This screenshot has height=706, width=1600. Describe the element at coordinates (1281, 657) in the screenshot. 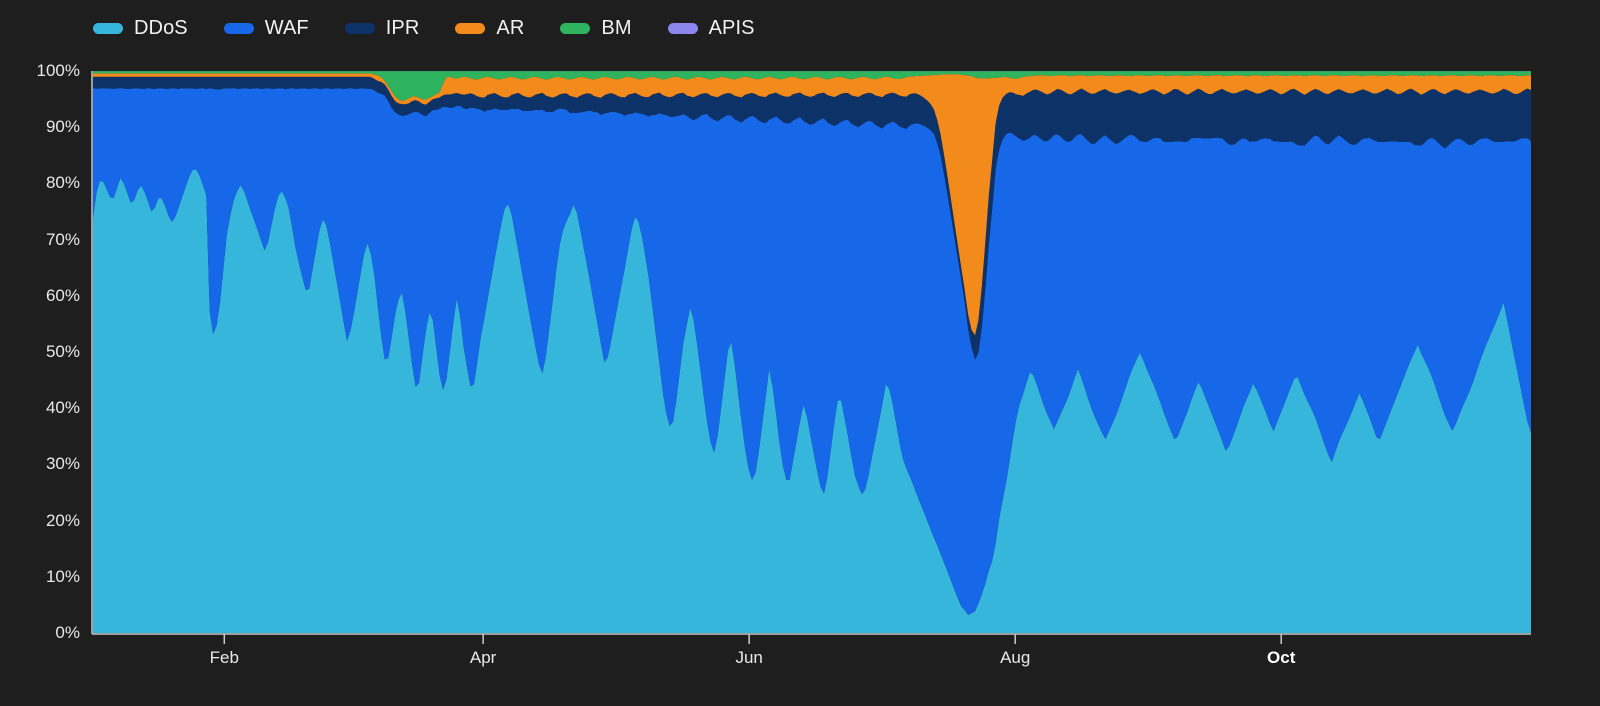

I see `x-tick-label: Oct` at that location.